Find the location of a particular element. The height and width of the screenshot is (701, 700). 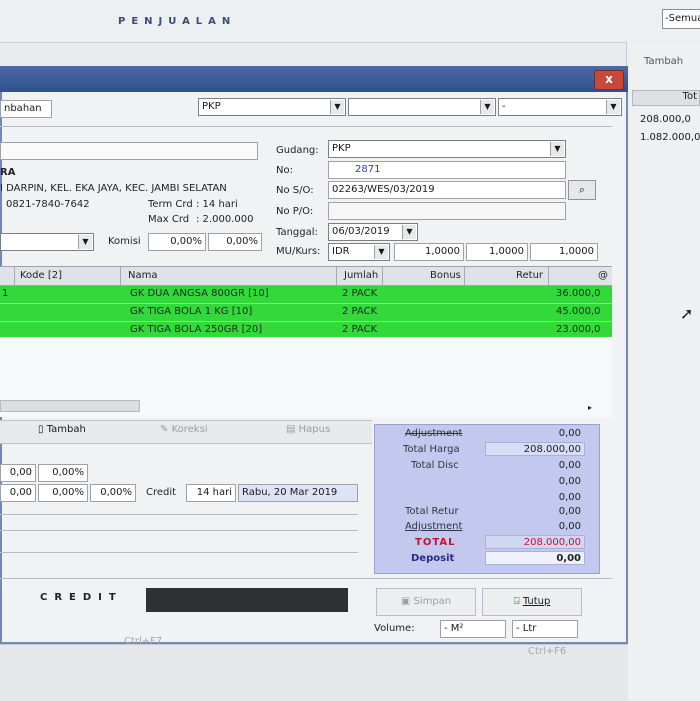

komisi-percent-2: 0,00% is located at coordinates (235, 242).